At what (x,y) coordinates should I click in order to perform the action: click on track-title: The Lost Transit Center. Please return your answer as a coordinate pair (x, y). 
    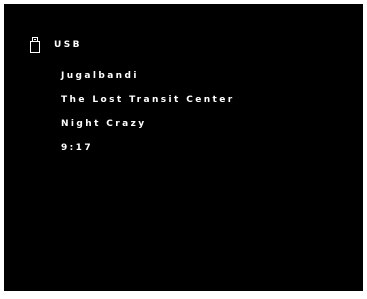
    Looking at the image, I should click on (148, 100).